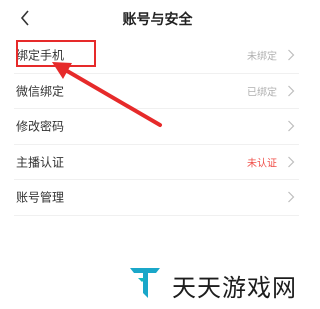  Describe the element at coordinates (40, 197) in the screenshot. I see `row-label: 账号管理` at that location.